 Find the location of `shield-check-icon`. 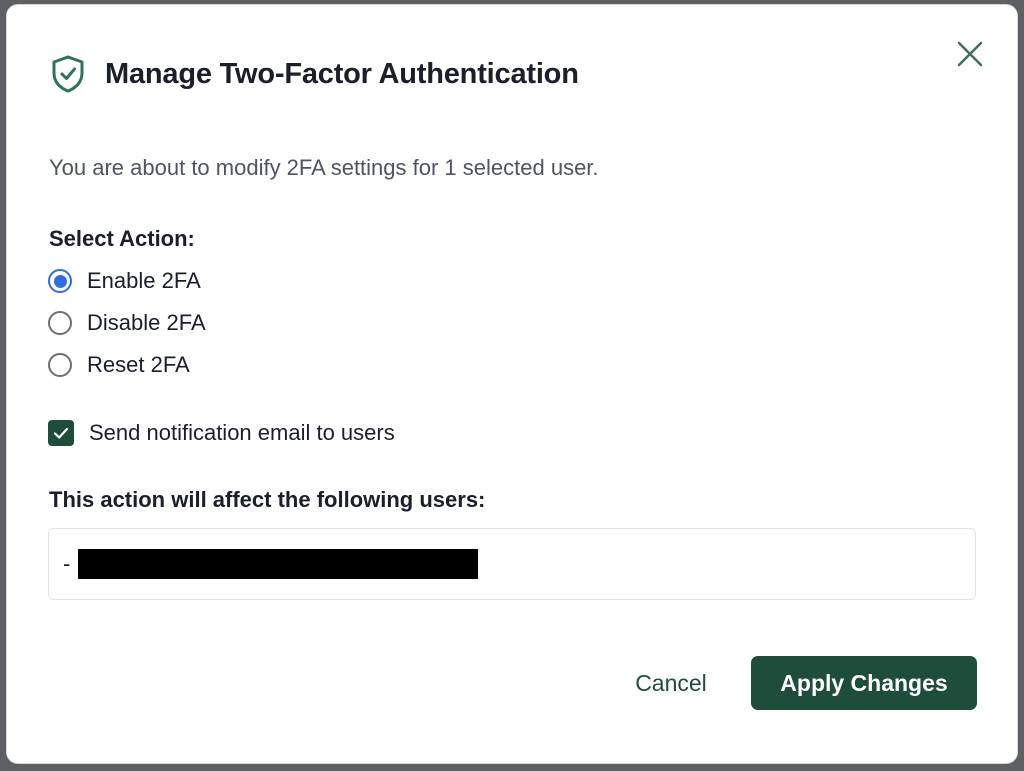

shield-check-icon is located at coordinates (68, 74).